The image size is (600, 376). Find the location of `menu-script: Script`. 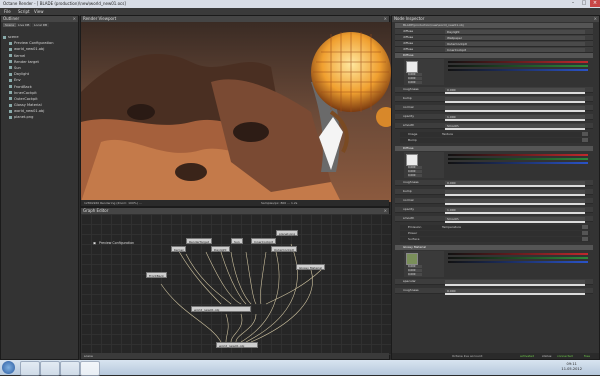

menu-script: Script is located at coordinates (24, 11).